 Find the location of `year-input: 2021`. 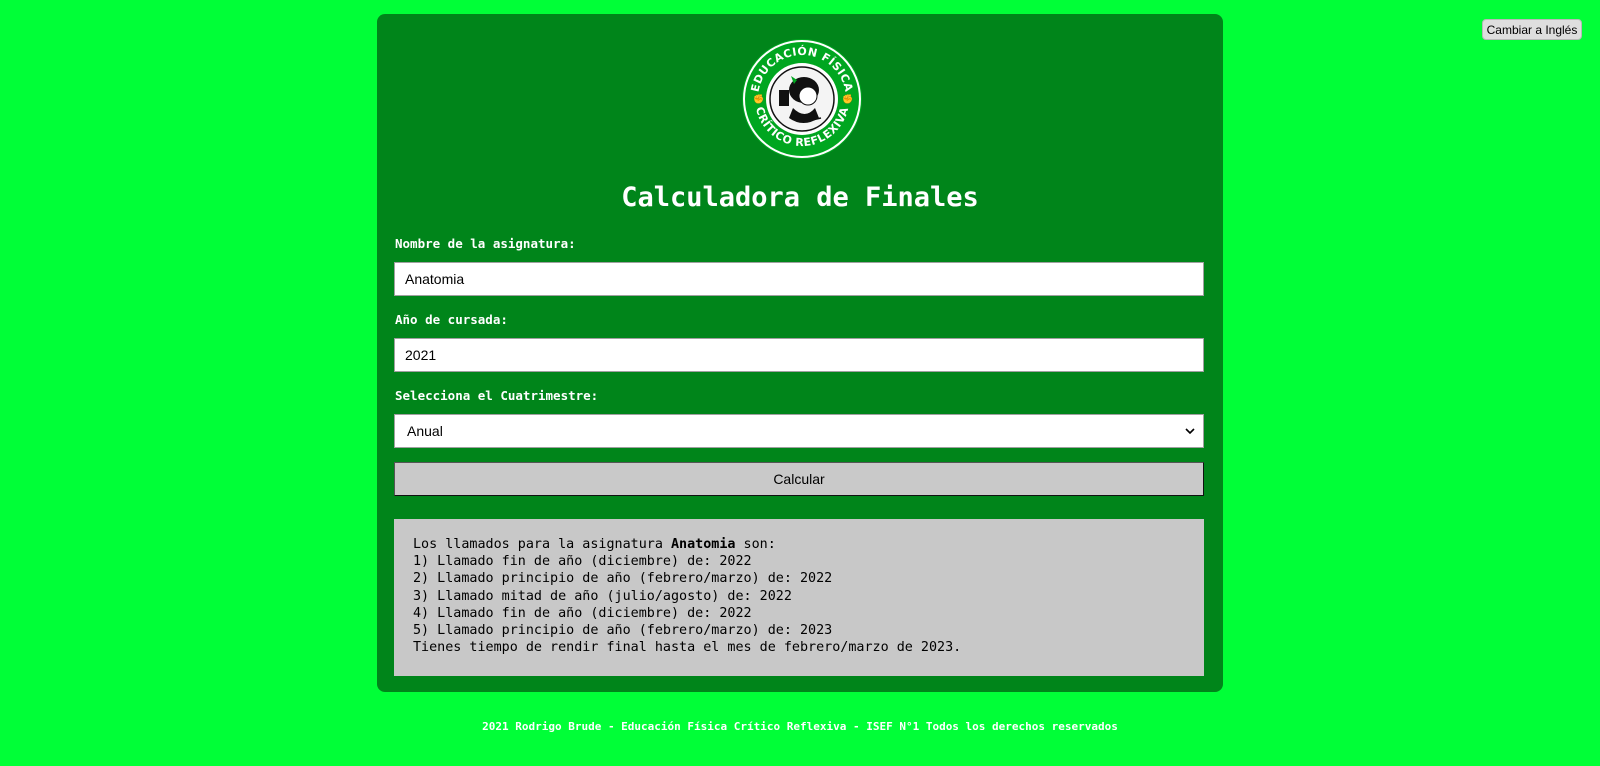

year-input: 2021 is located at coordinates (799, 355).